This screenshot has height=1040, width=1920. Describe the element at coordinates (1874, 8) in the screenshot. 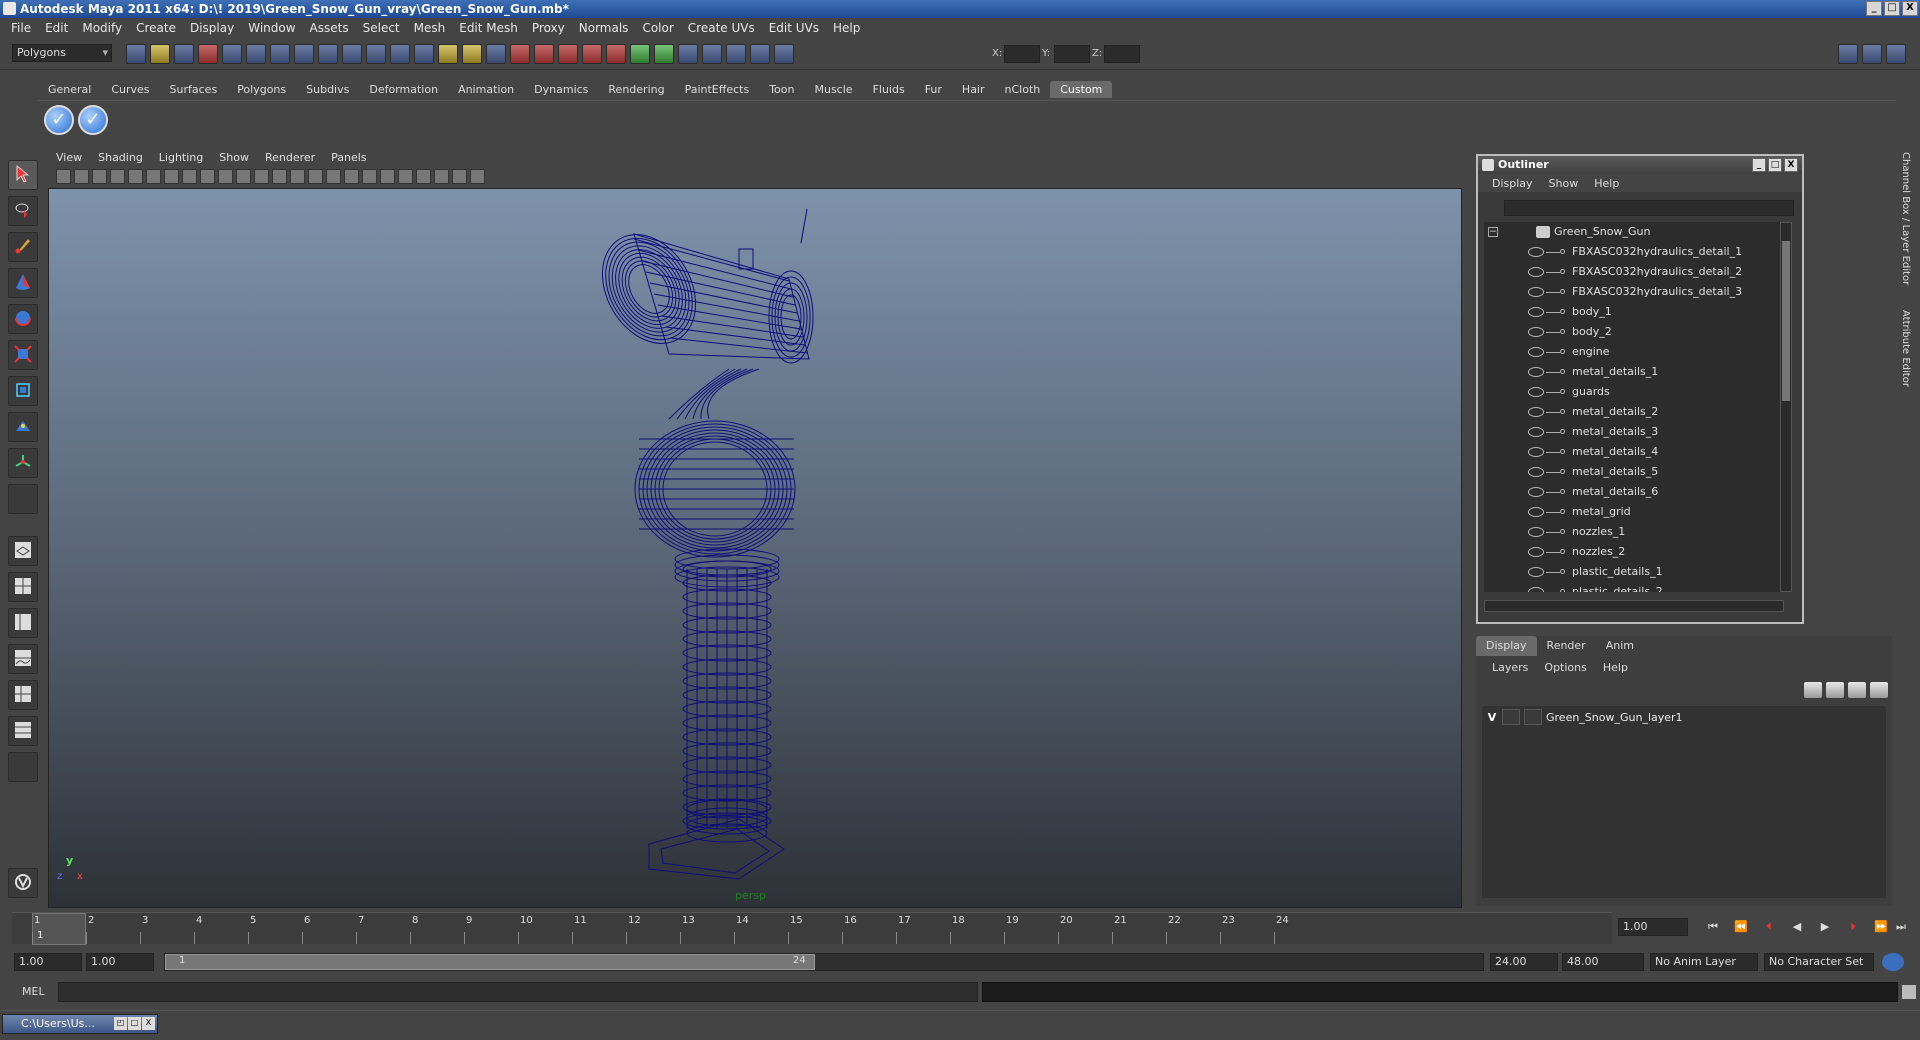

I see `minimize-button: _` at that location.